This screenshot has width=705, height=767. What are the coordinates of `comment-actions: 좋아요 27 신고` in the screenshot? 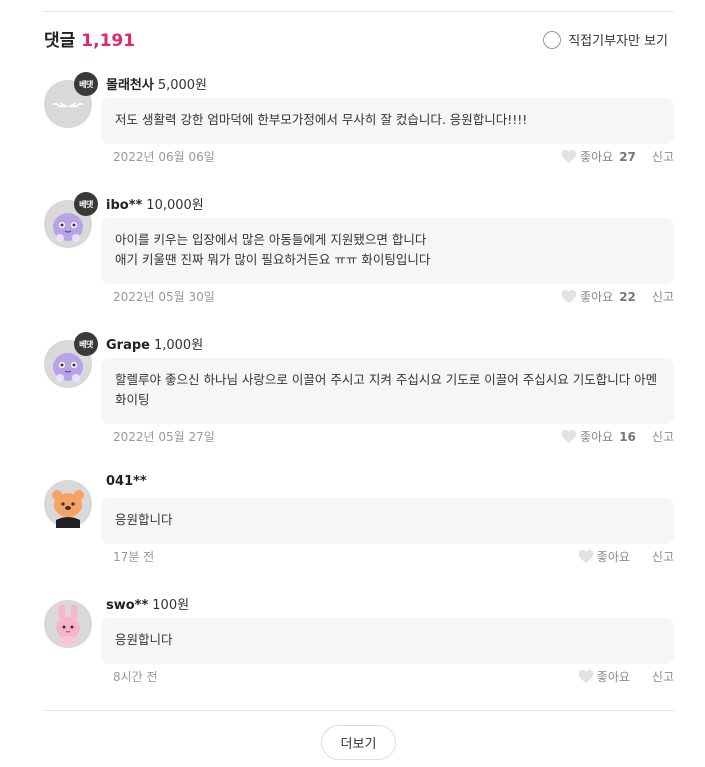 It's located at (617, 156).